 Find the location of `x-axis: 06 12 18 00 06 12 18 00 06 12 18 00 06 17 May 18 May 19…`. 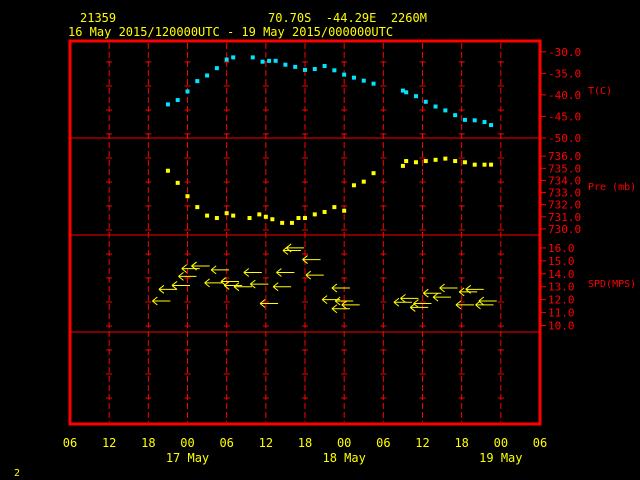

x-axis: 06 12 18 00 06 12 18 00 06 12 18 00 06 17 May 18 May 19… is located at coordinates (305, 450).